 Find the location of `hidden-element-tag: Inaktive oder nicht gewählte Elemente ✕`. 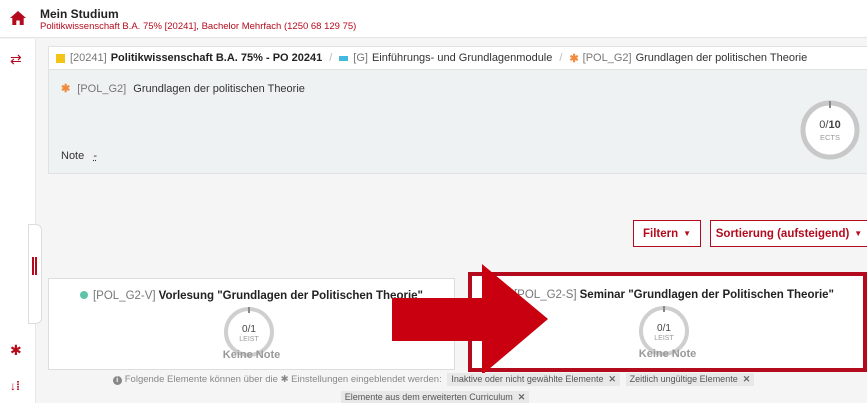

hidden-element-tag: Inaktive oder nicht gewählte Elemente ✕ is located at coordinates (533, 379).